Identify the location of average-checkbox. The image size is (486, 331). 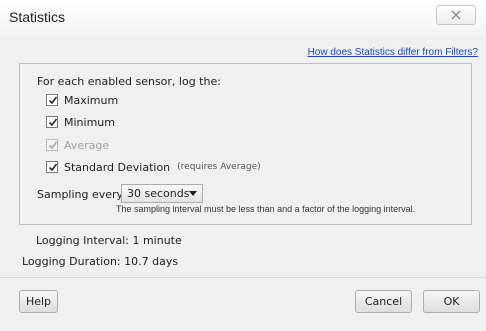
(52, 145).